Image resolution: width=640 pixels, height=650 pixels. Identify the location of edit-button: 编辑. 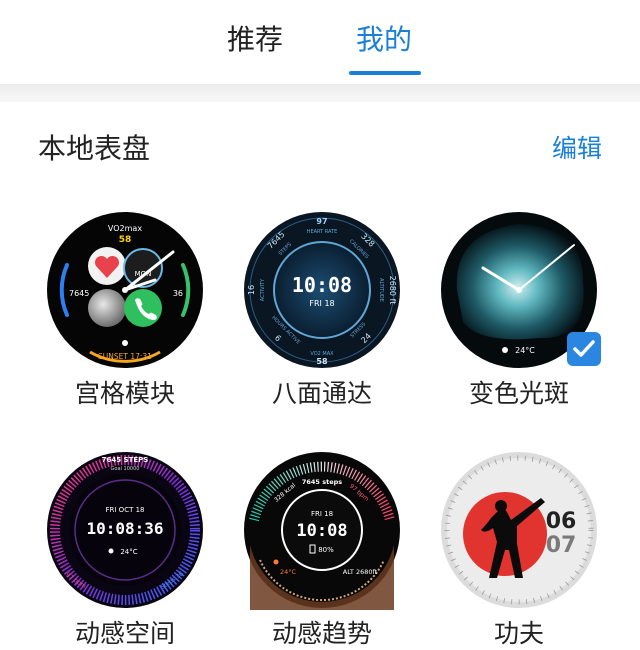
(577, 149).